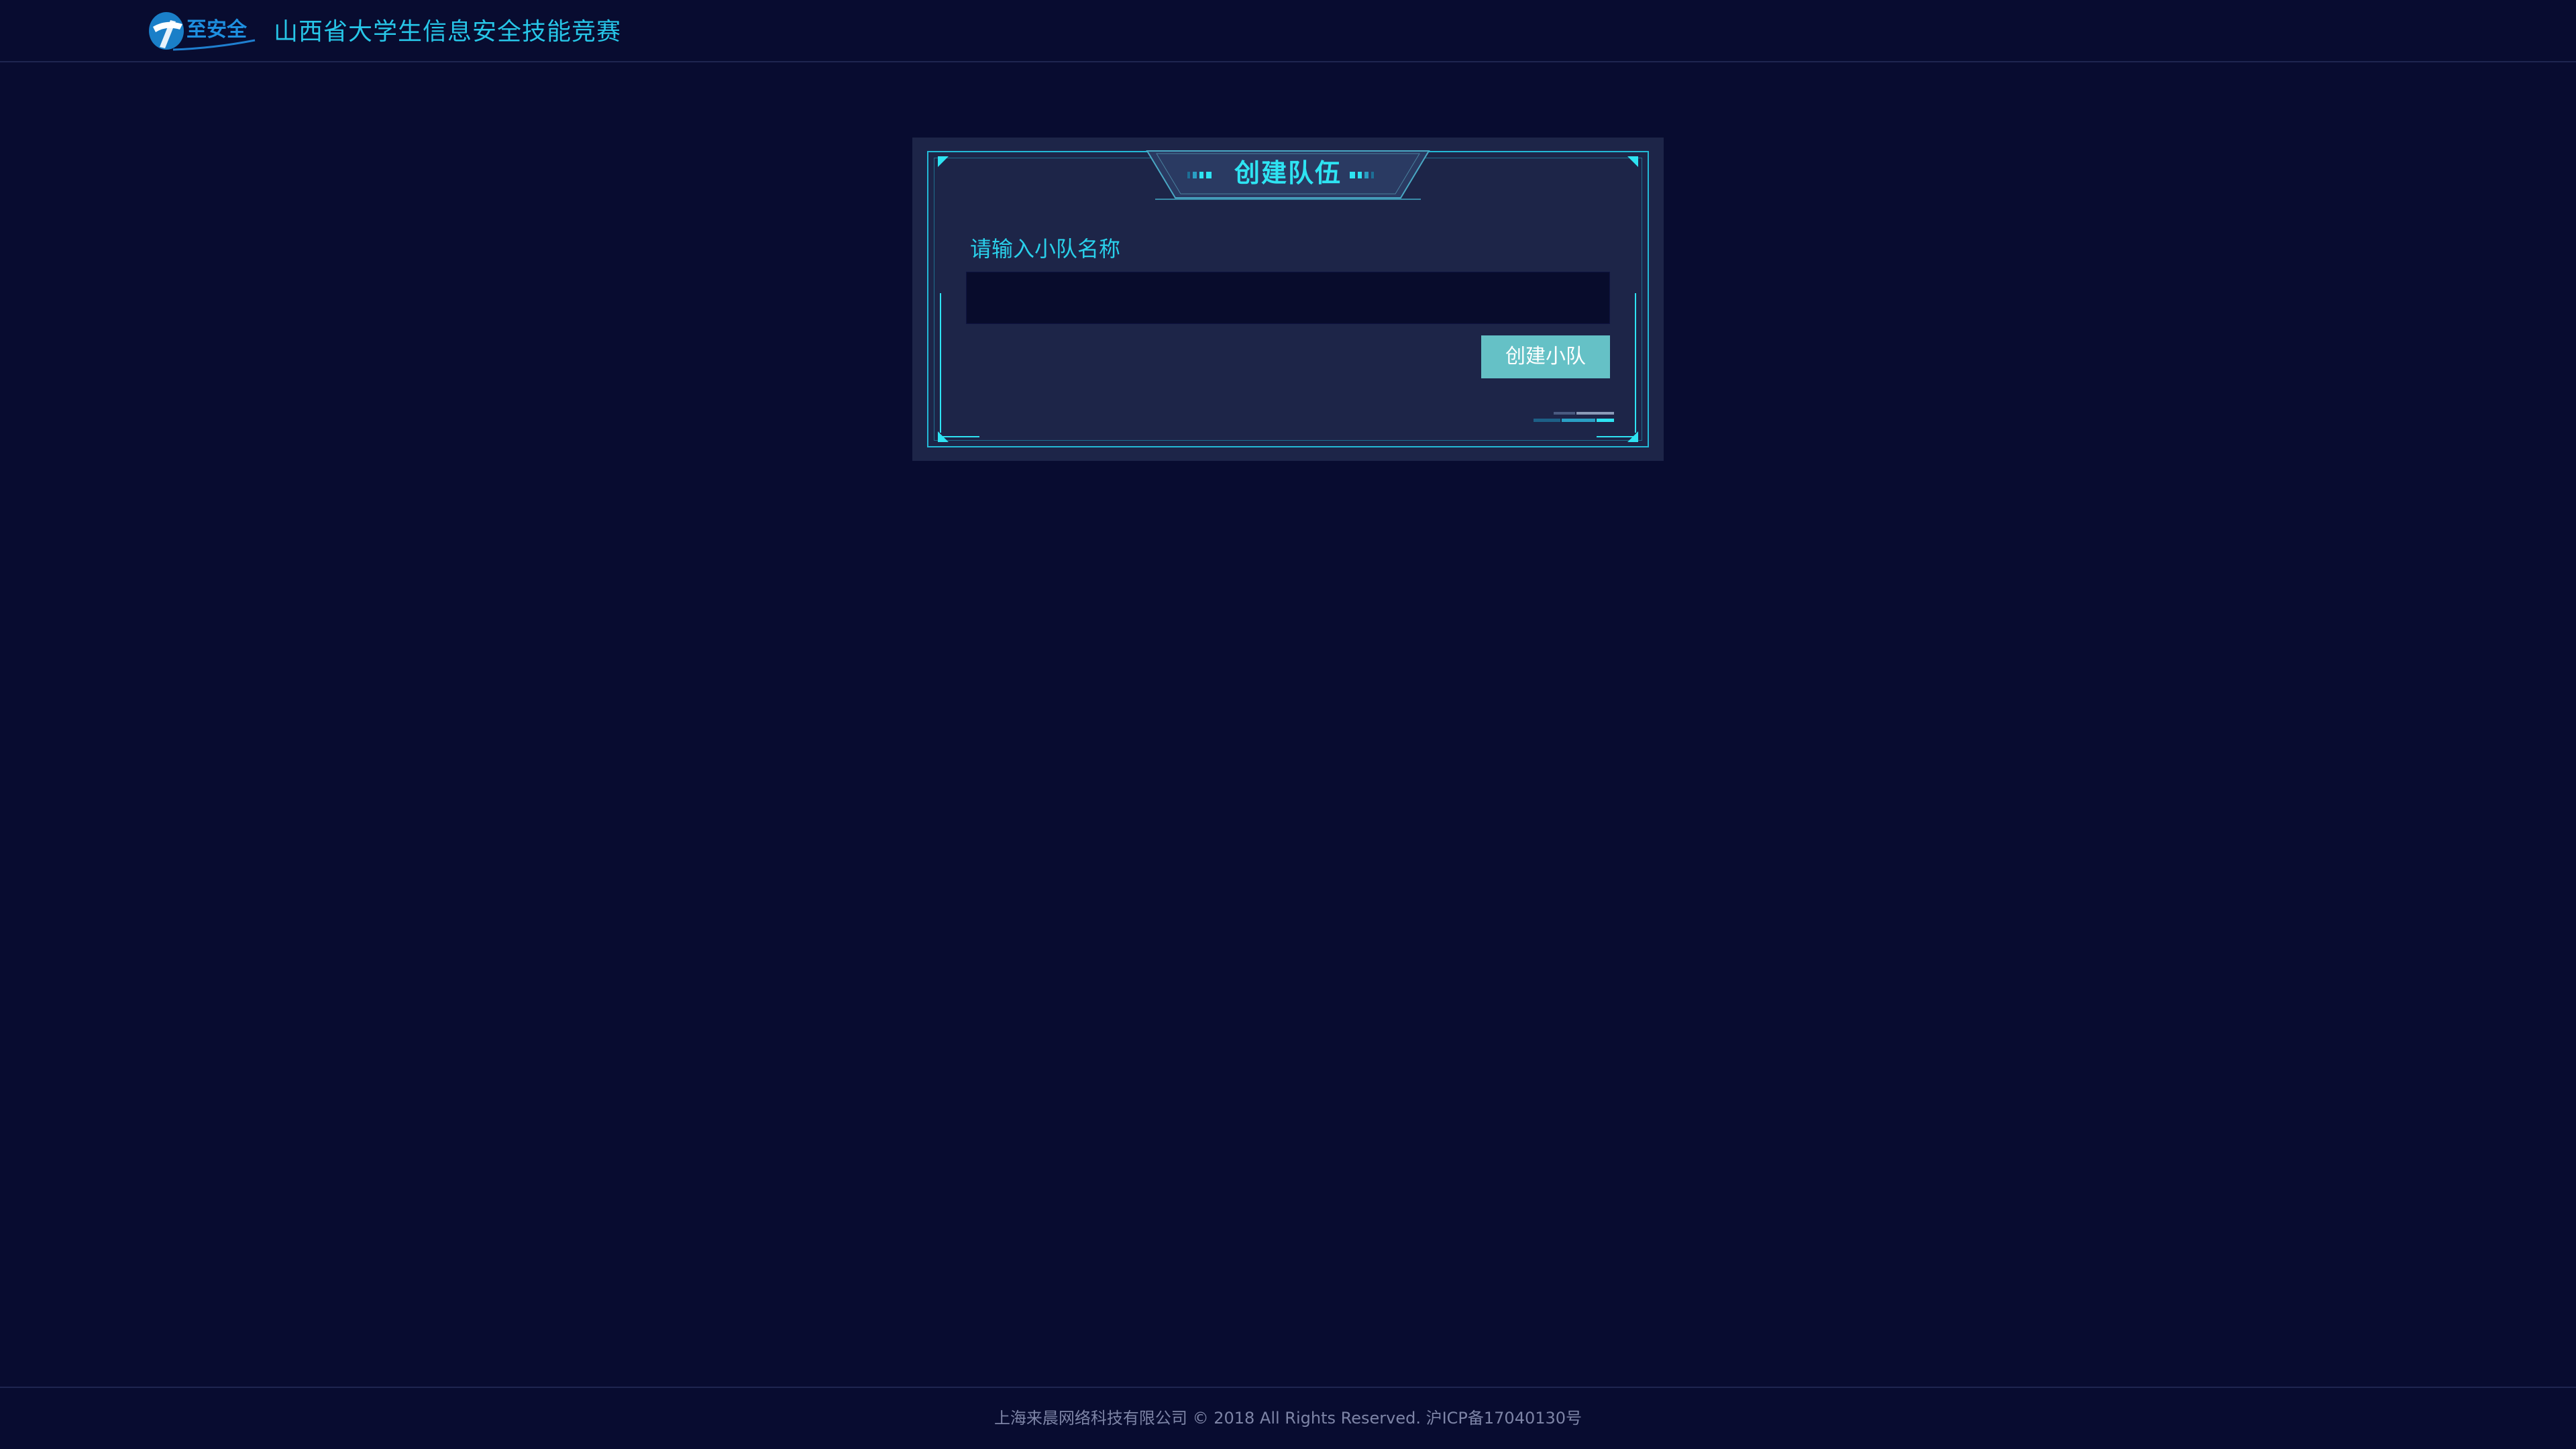 The width and height of the screenshot is (2576, 1449). I want to click on team-name-input, so click(1288, 298).